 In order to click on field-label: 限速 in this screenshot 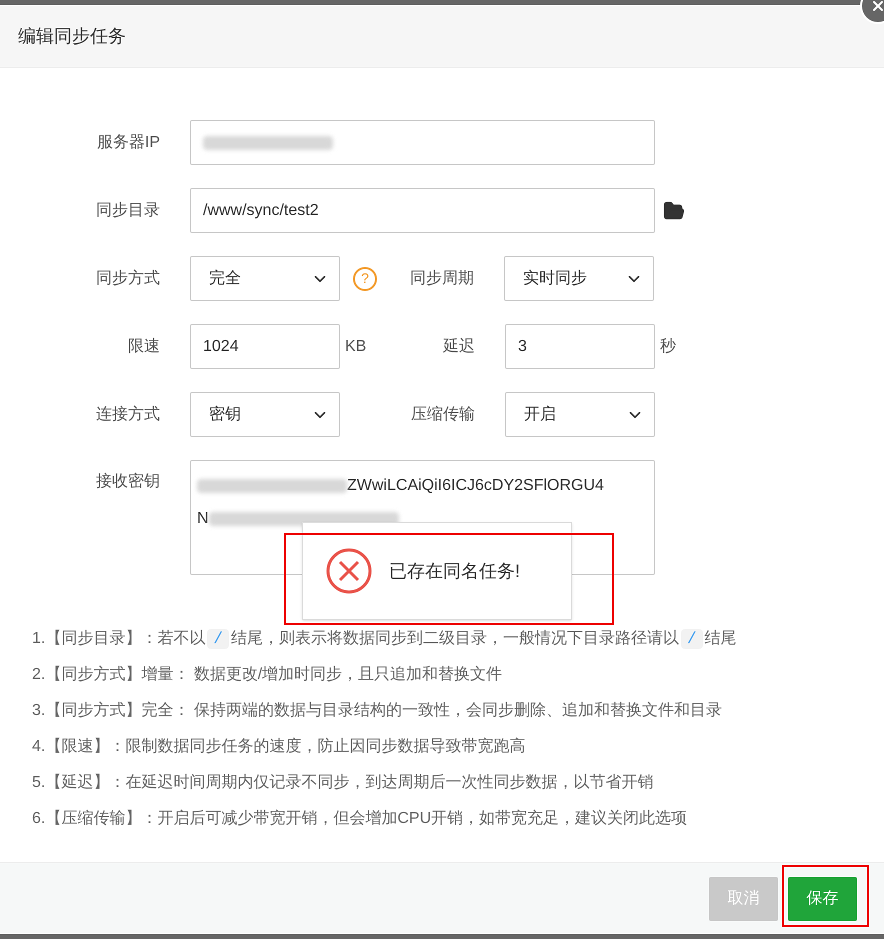, I will do `click(144, 346)`.